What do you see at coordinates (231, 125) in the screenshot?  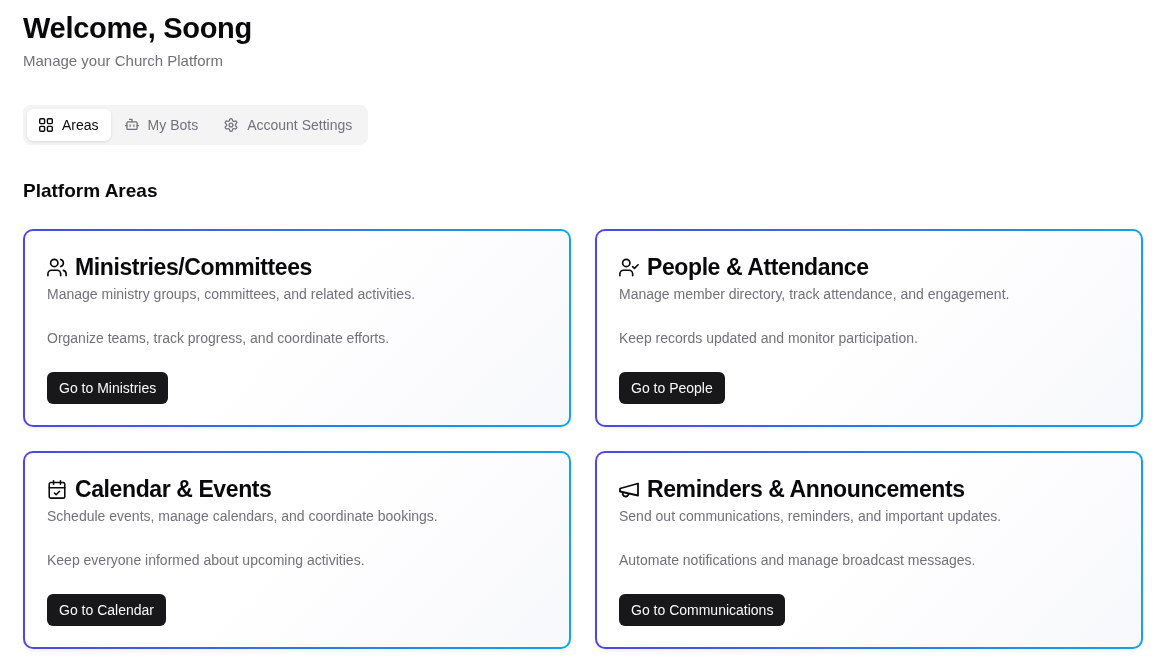 I see `settings-icon` at bounding box center [231, 125].